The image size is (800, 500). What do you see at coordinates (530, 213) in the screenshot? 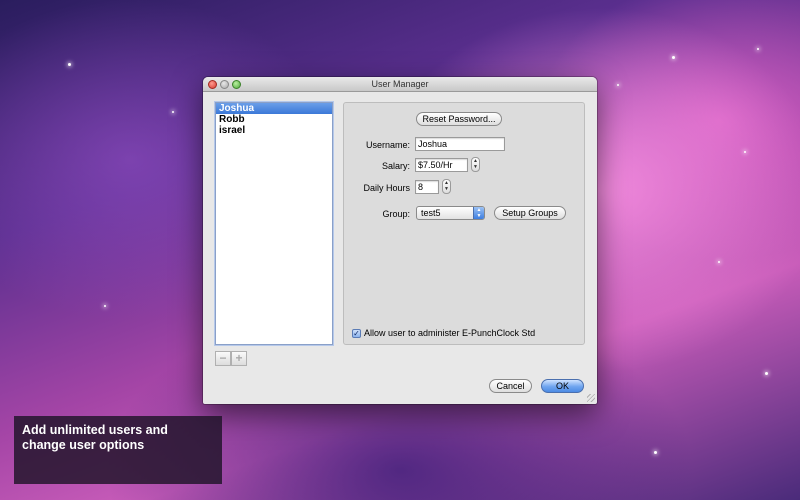
I see `setup-groups-button: Setup Groups` at bounding box center [530, 213].